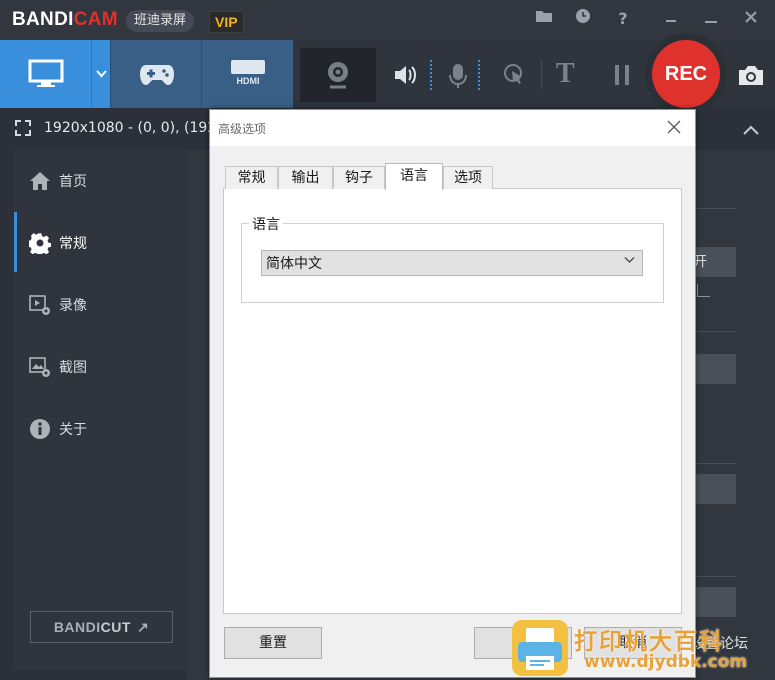  Describe the element at coordinates (544, 19) in the screenshot. I see `folder-icon` at that location.